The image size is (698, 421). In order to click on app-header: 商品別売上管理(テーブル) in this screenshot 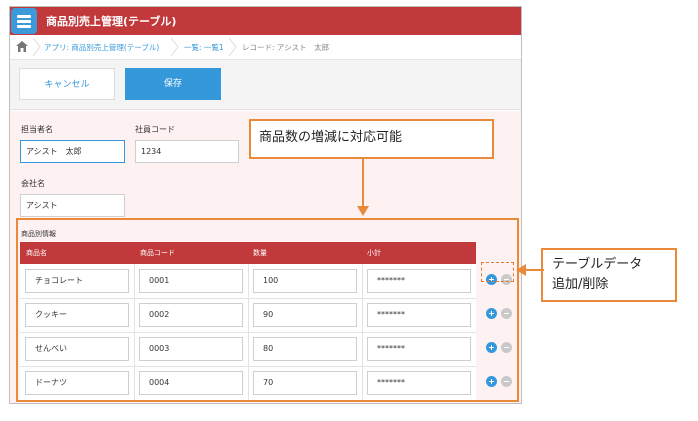, I will do `click(265, 21)`.